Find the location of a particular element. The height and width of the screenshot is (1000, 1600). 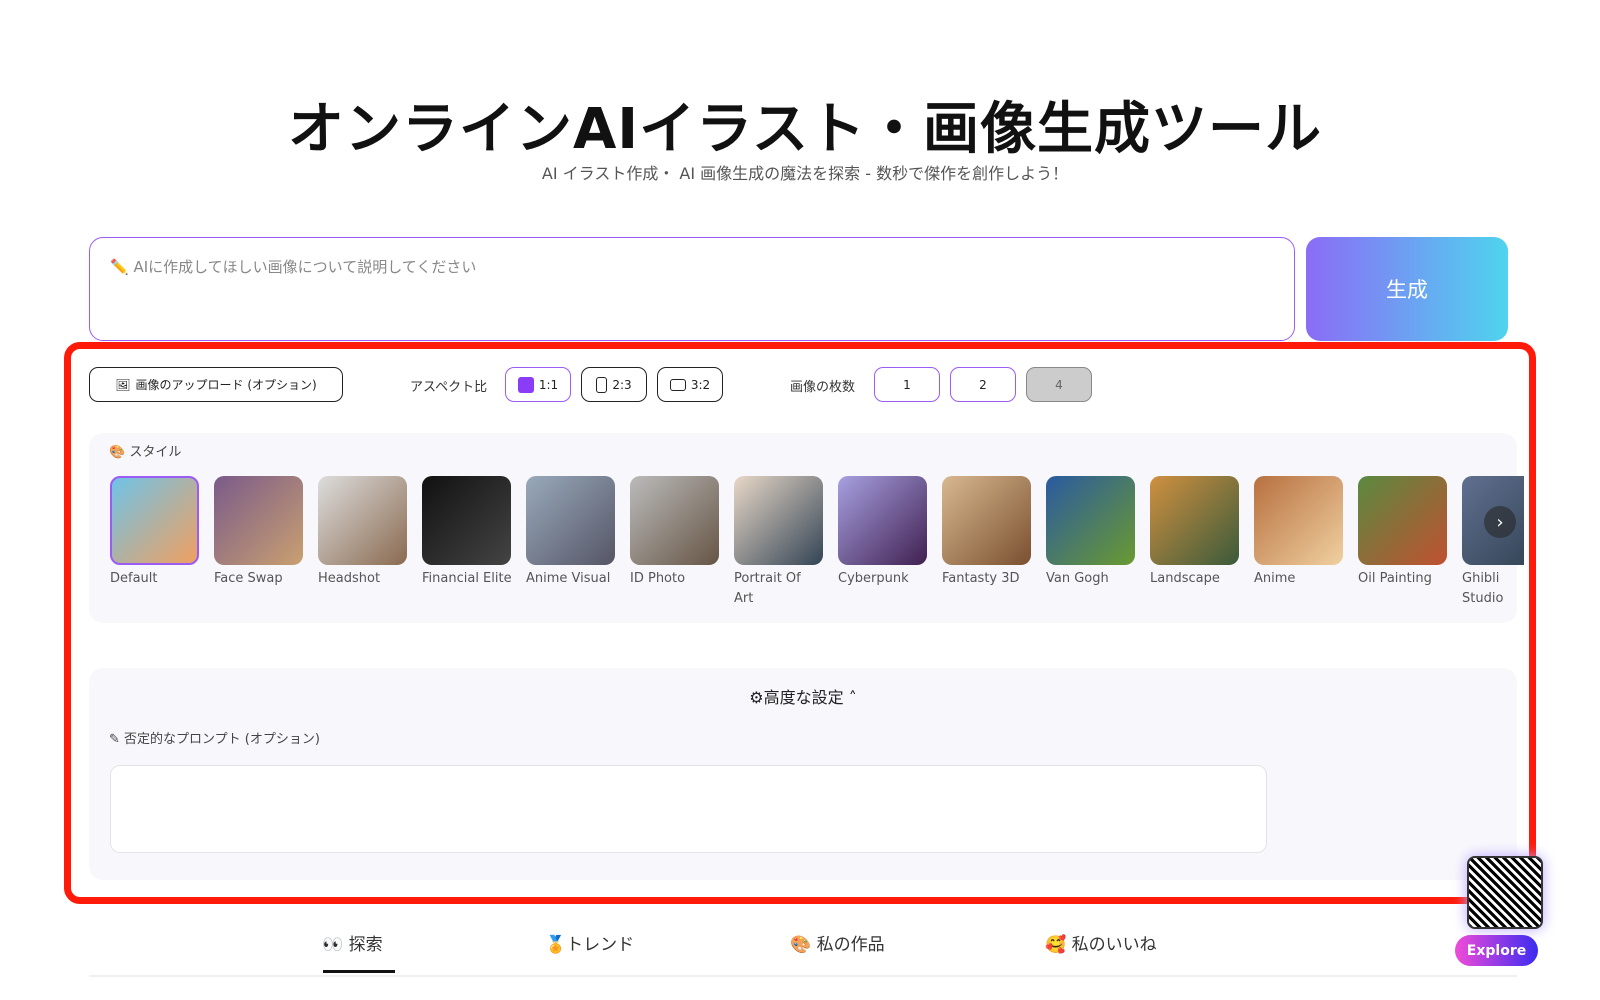

style-name: Landscape is located at coordinates (1185, 578).